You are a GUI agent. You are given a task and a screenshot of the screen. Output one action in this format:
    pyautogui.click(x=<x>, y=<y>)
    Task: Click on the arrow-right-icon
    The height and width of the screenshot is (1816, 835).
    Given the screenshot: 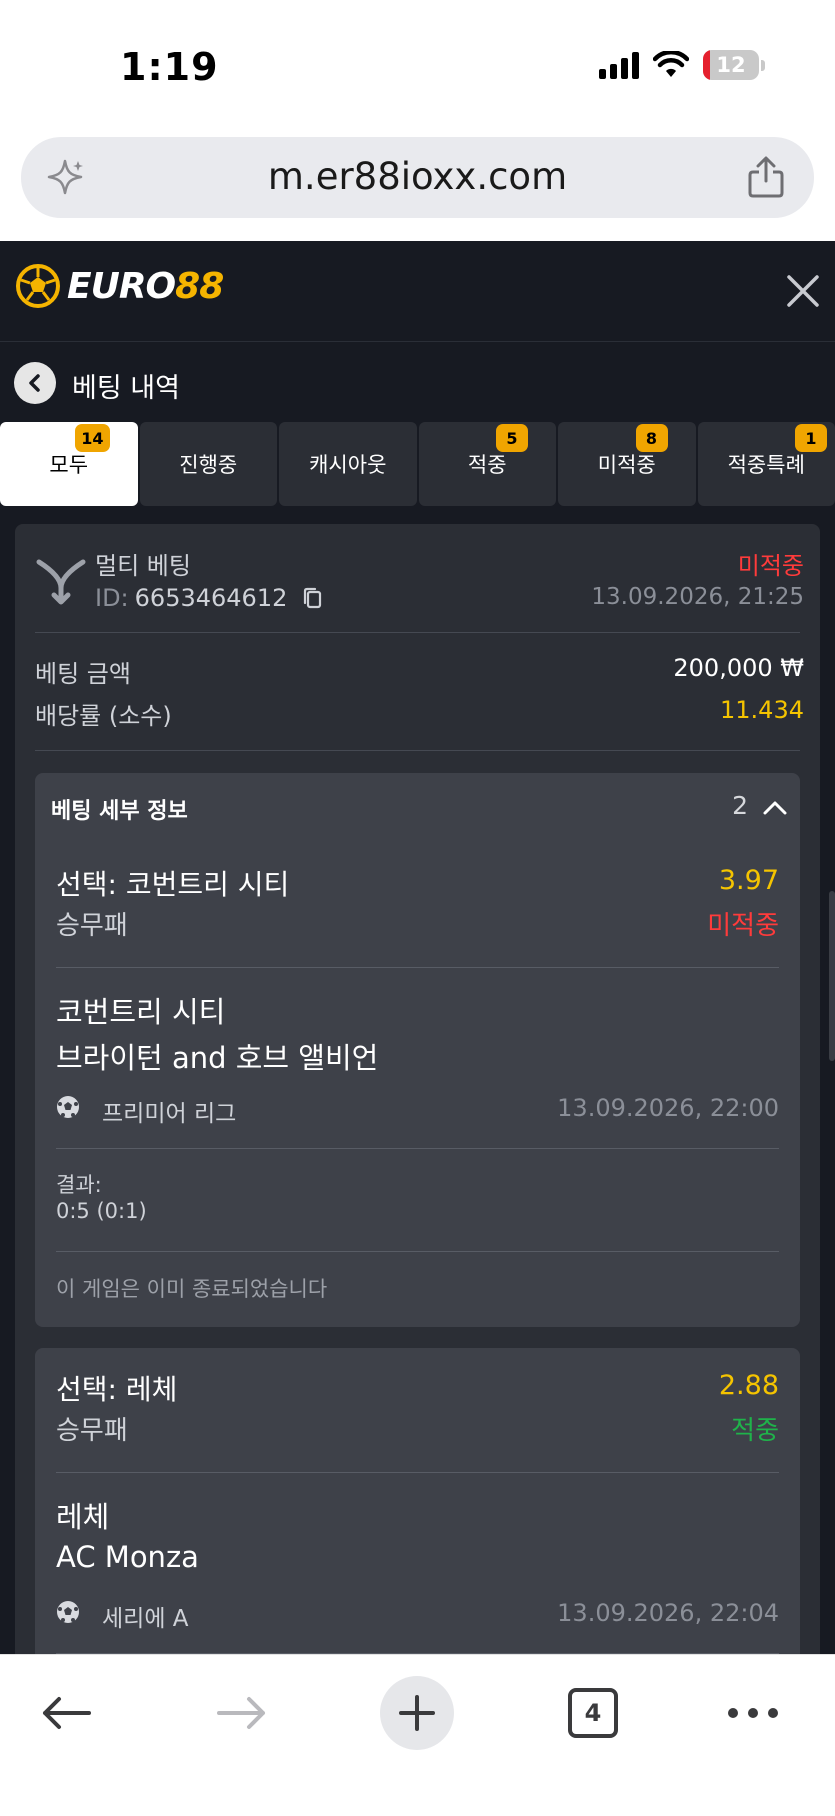 What is the action you would take?
    pyautogui.click(x=241, y=1713)
    